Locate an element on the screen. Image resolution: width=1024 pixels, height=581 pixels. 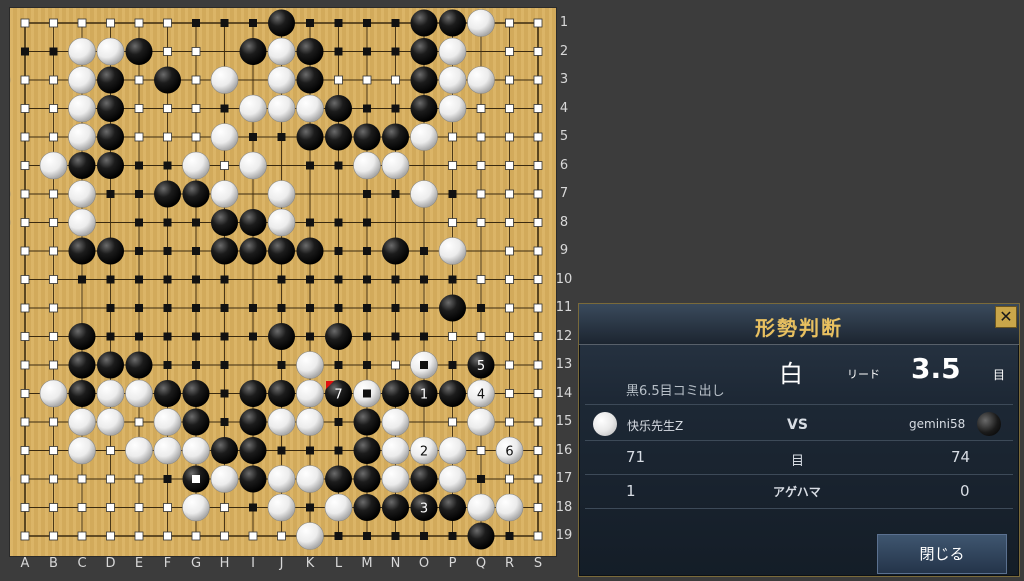
move-number: 5 is located at coordinates (481, 366).